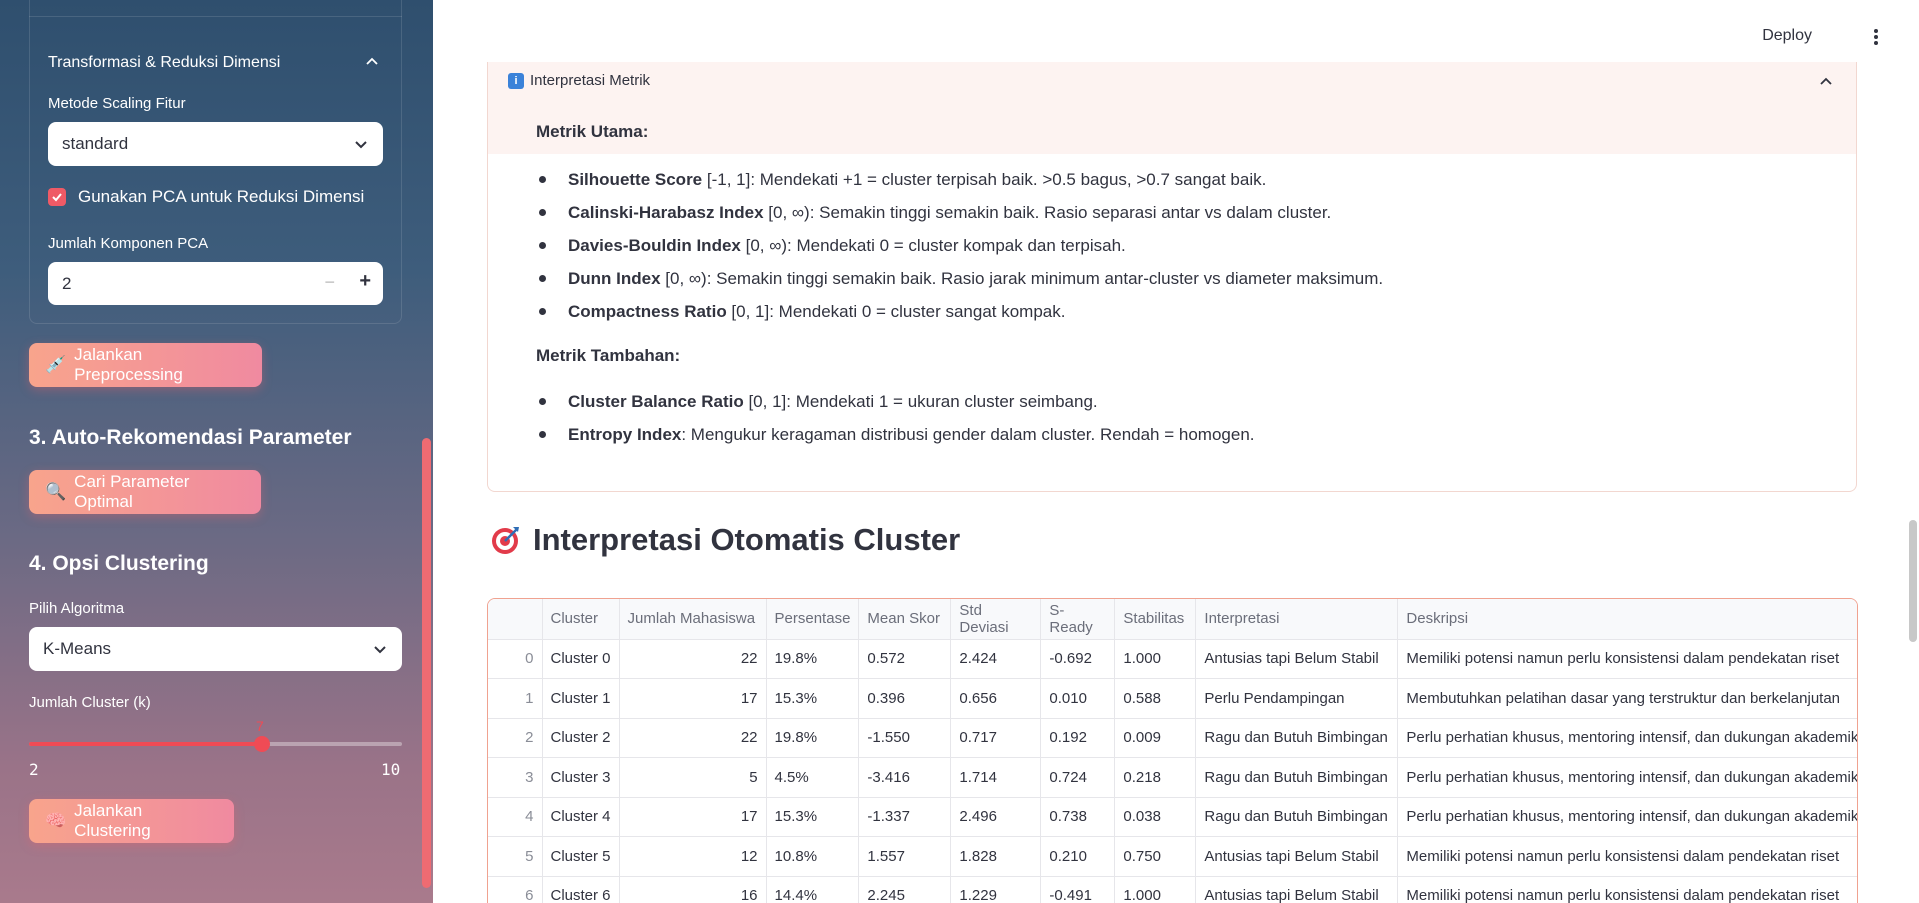  What do you see at coordinates (215, 144) in the screenshot?
I see `scaling-method-select: standard` at bounding box center [215, 144].